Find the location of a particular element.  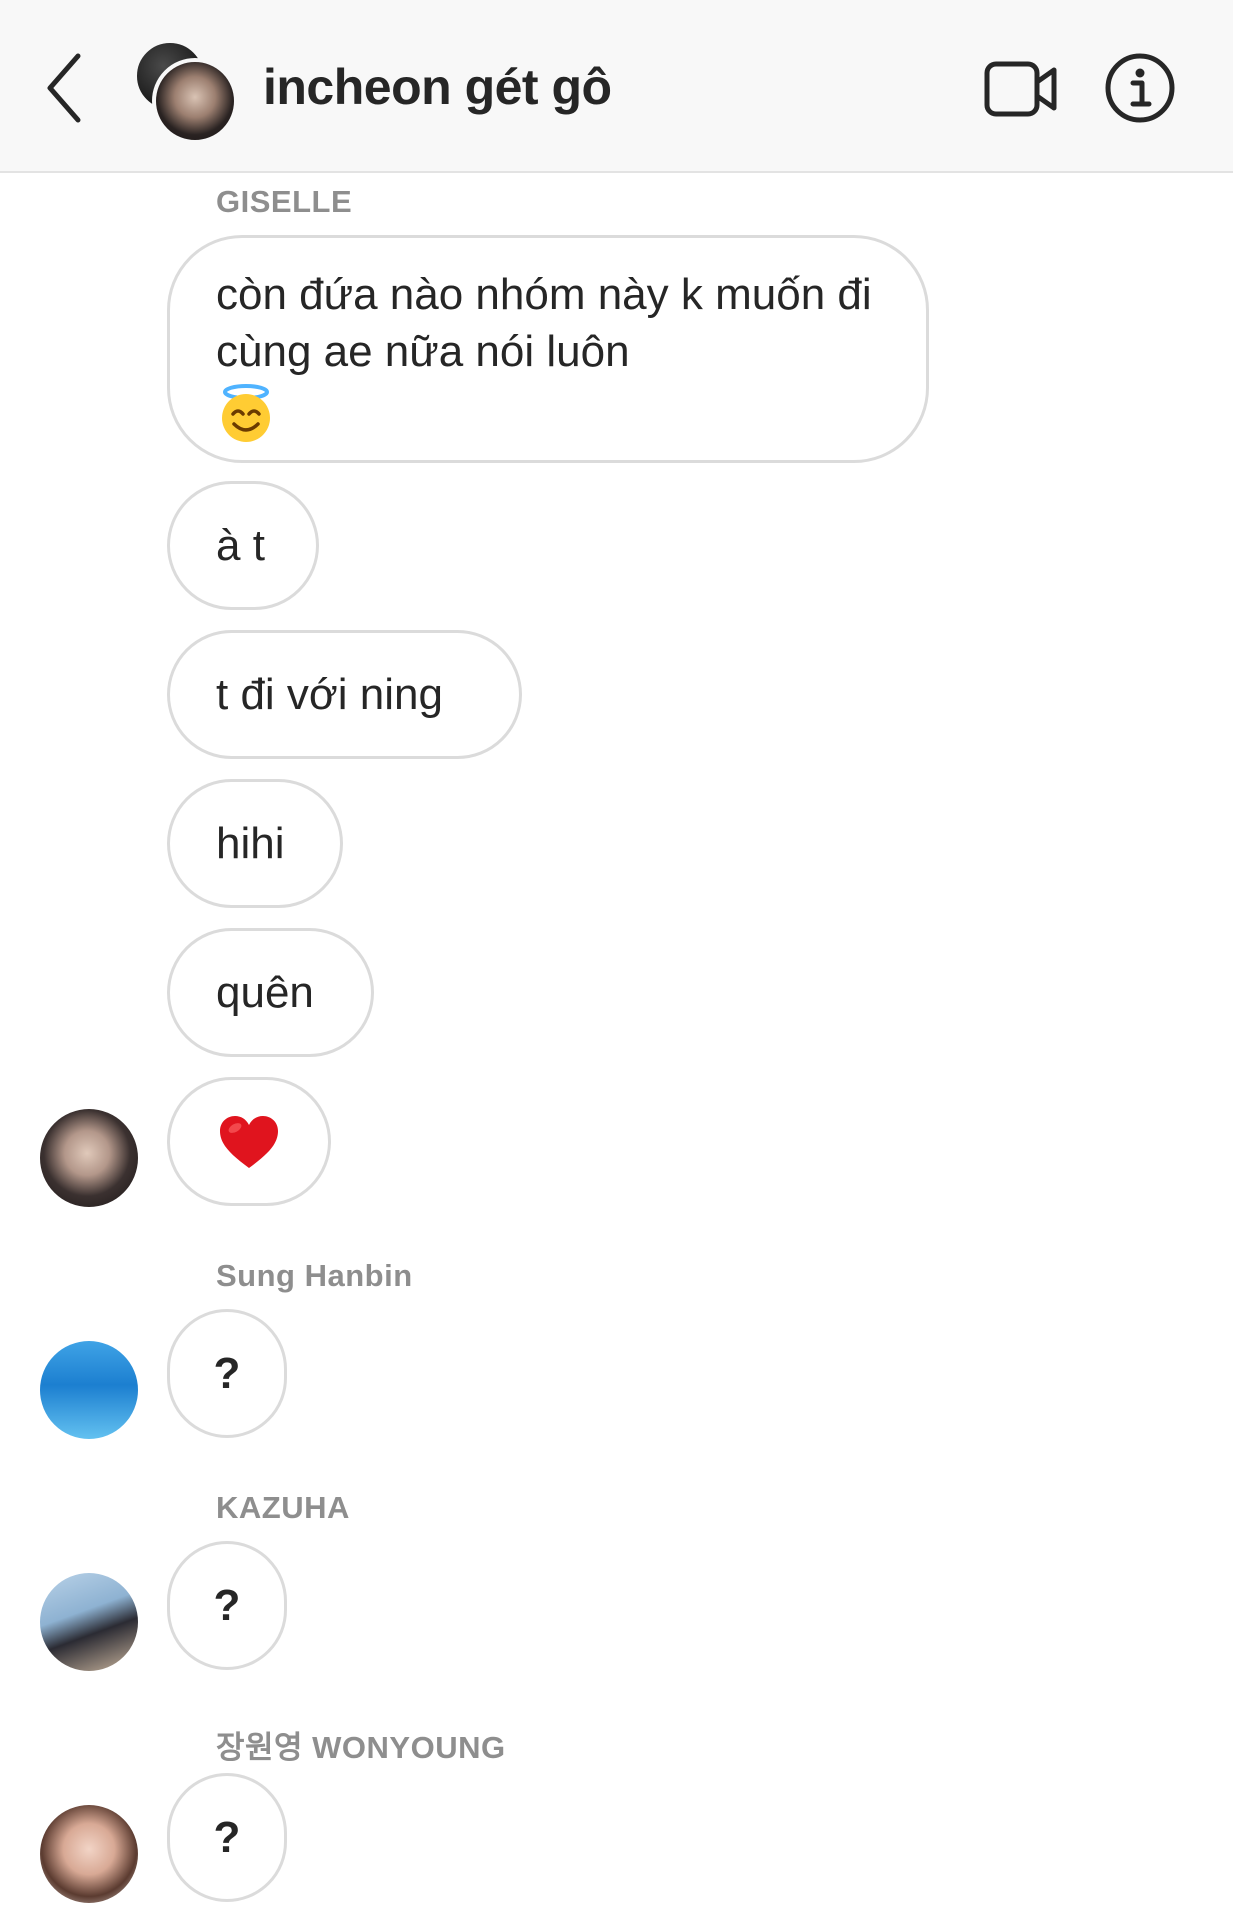

smiling-face-with-halo-emoji is located at coordinates (246, 413).